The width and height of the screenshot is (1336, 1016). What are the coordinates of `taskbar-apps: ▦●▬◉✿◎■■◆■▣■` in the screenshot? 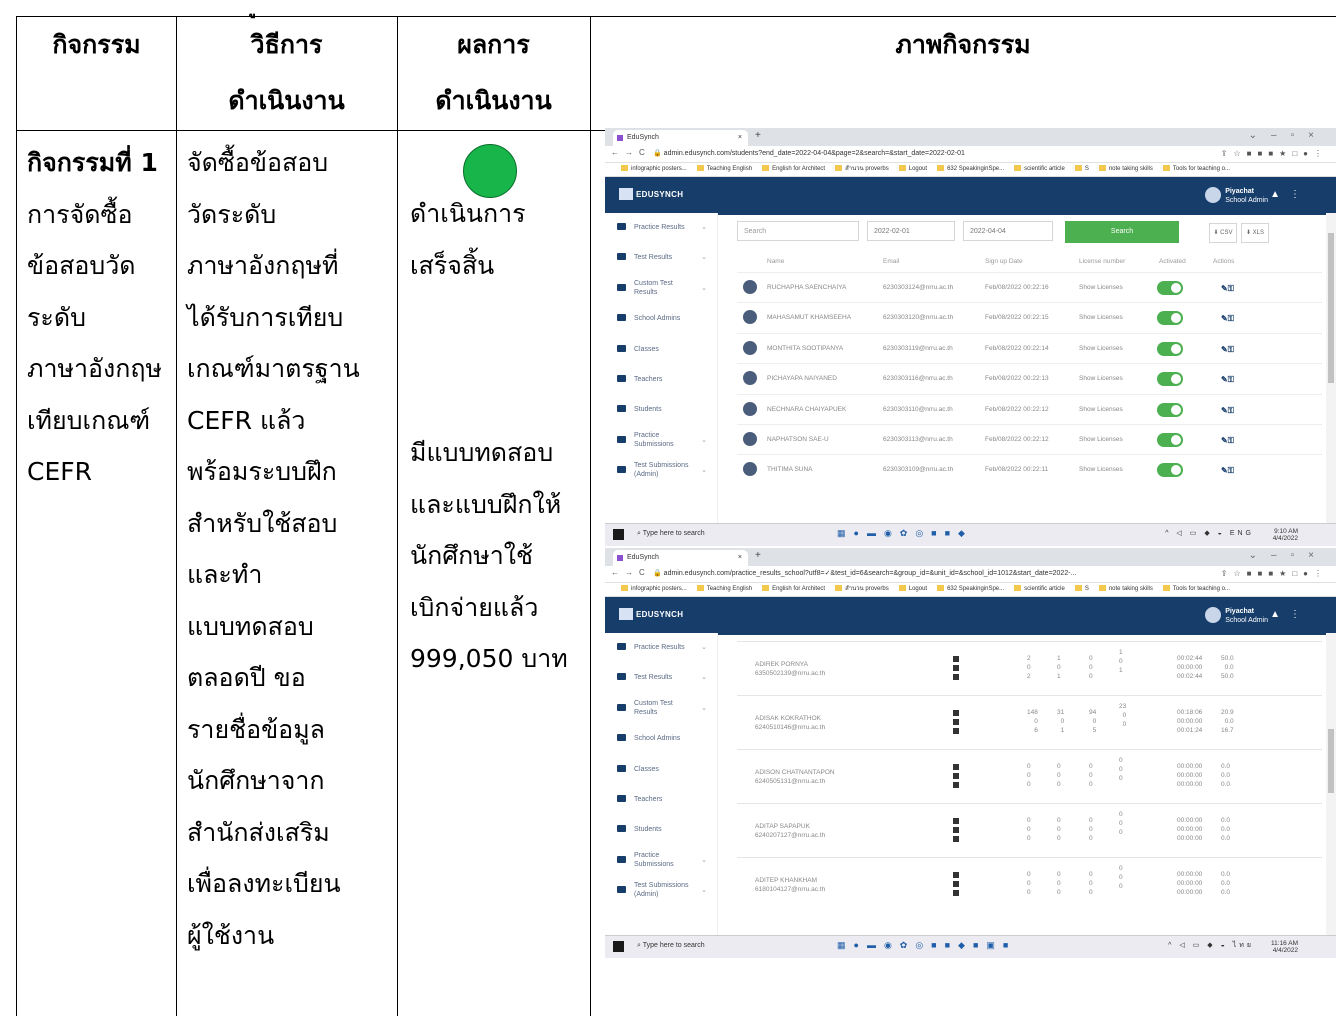 It's located at (926, 945).